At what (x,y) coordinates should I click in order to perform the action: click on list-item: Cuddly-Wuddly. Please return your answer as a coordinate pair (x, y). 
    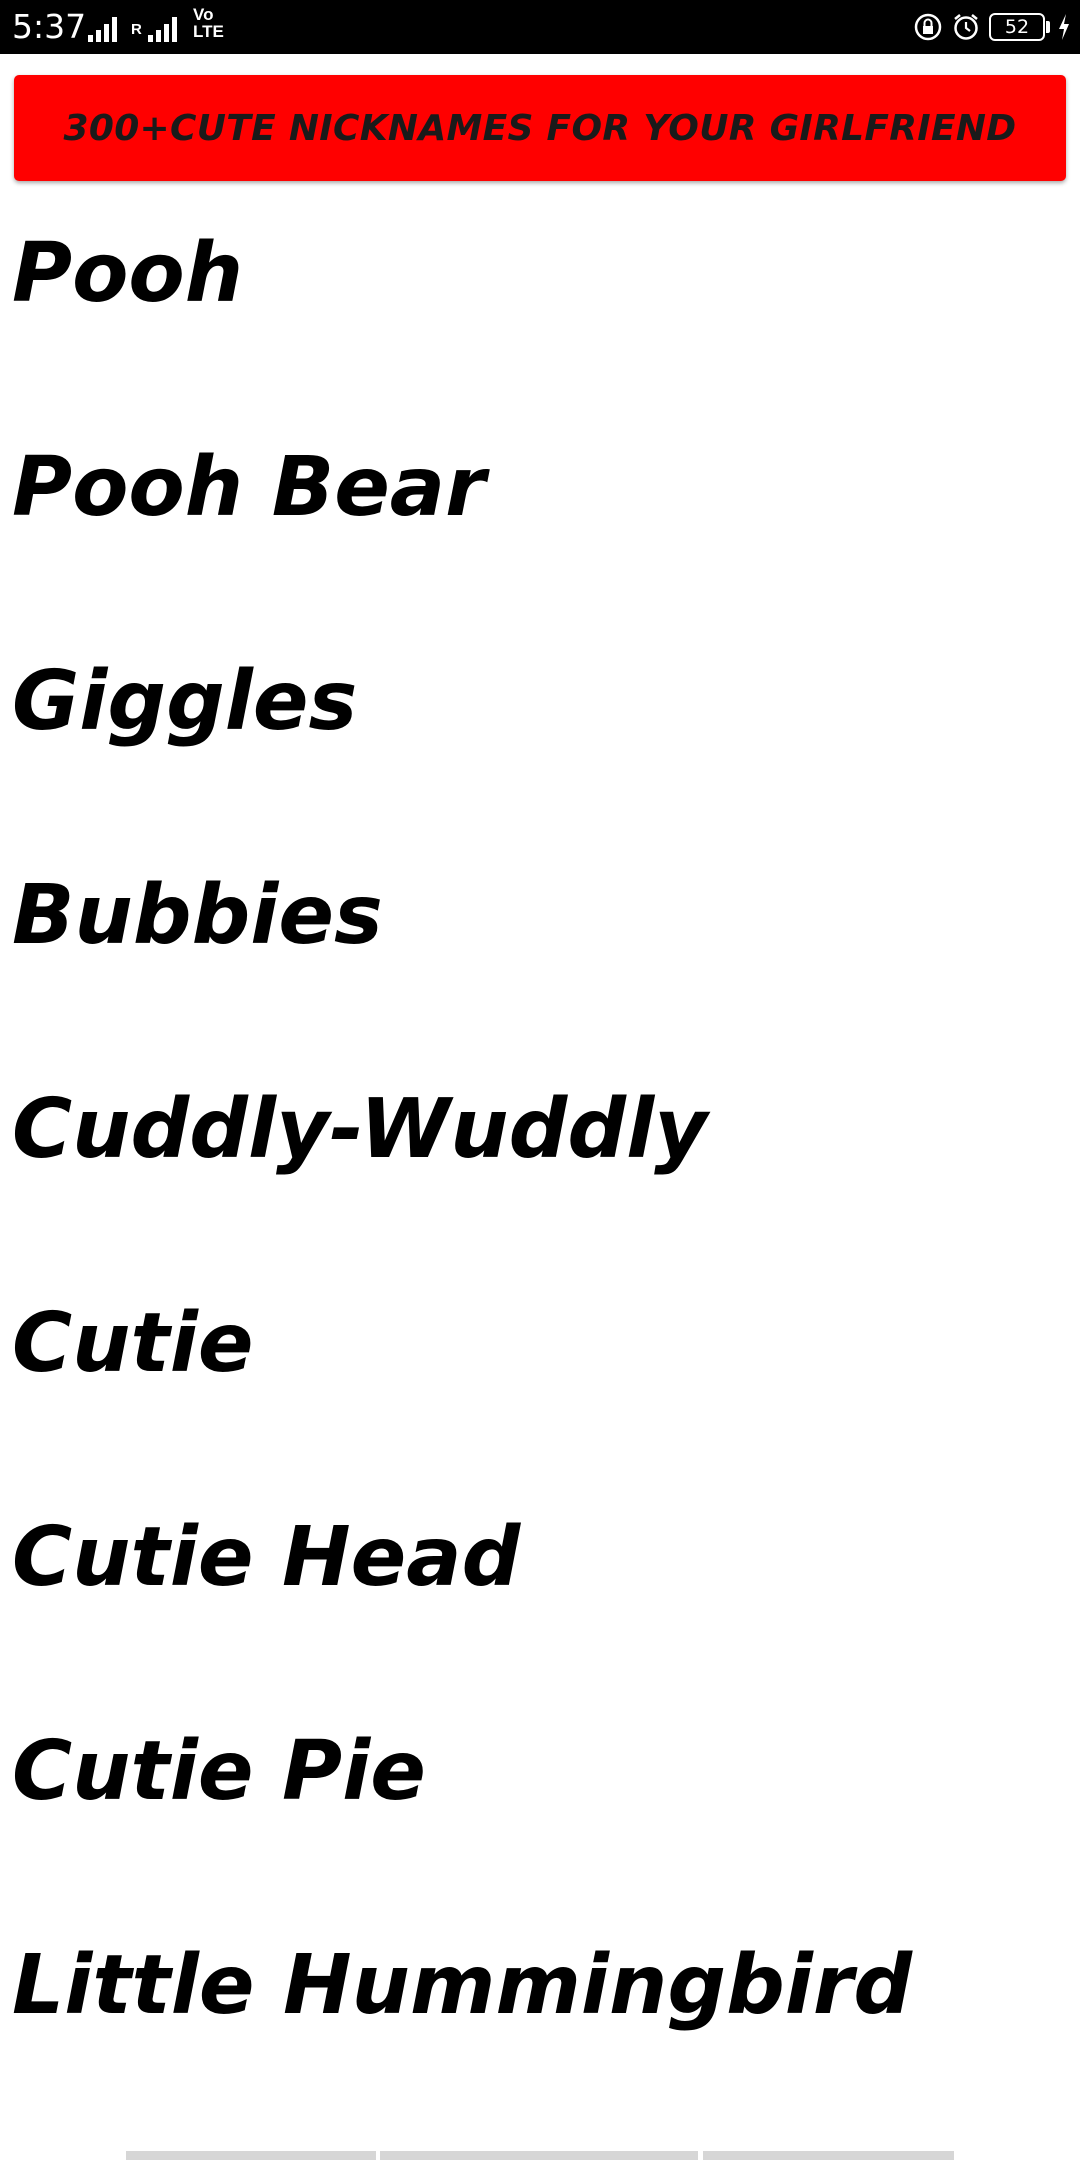
    Looking at the image, I should click on (542, 1177).